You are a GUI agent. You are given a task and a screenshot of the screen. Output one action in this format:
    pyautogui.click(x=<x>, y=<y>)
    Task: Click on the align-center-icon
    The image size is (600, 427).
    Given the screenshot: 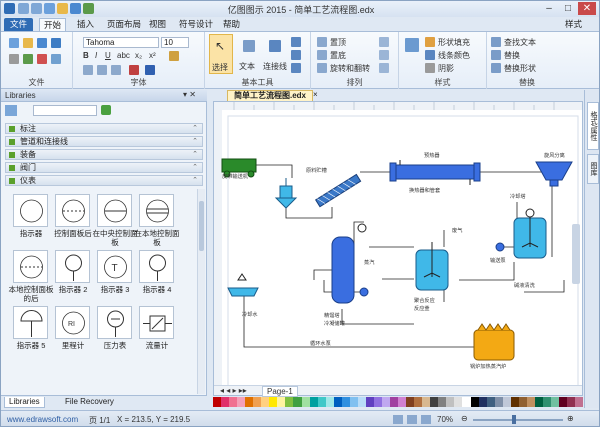 What is the action you would take?
    pyautogui.click(x=102, y=70)
    